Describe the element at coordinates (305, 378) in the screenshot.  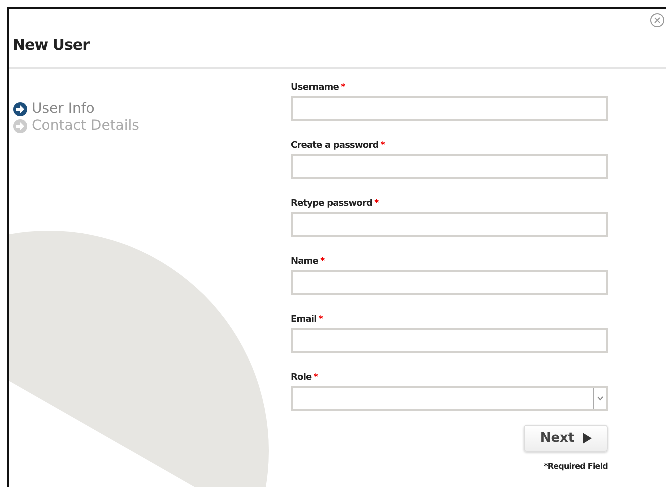
I see `field-label: Role *` at that location.